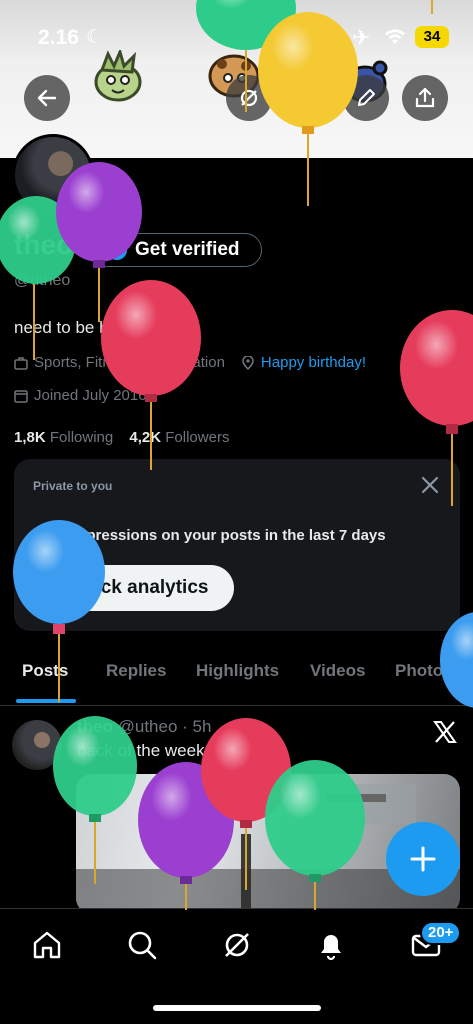  I want to click on arrow-left-icon, so click(47, 98).